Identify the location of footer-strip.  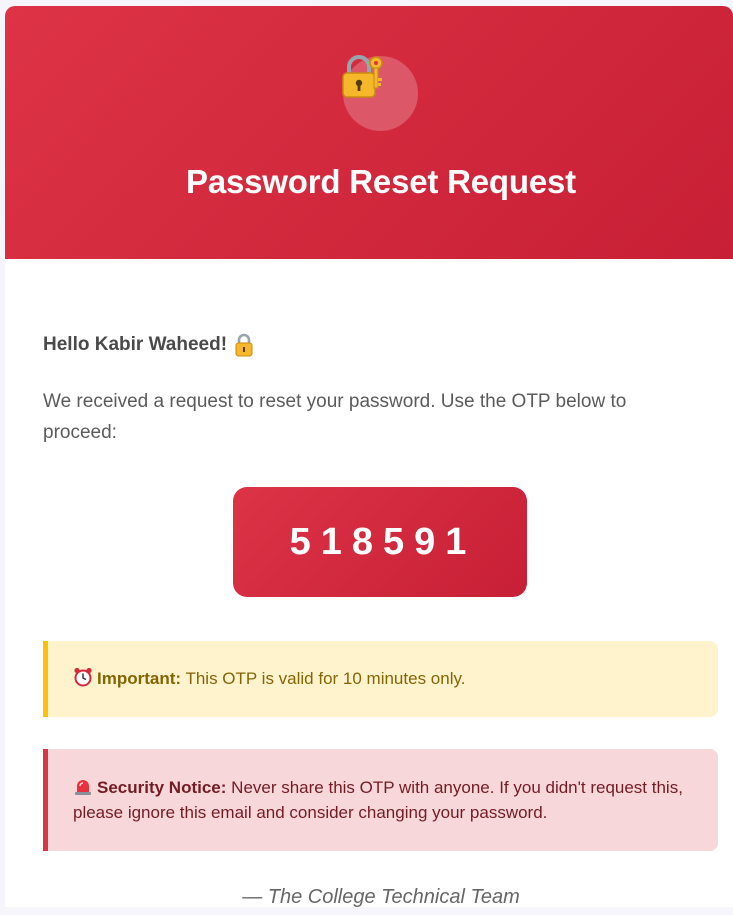
(366, 911).